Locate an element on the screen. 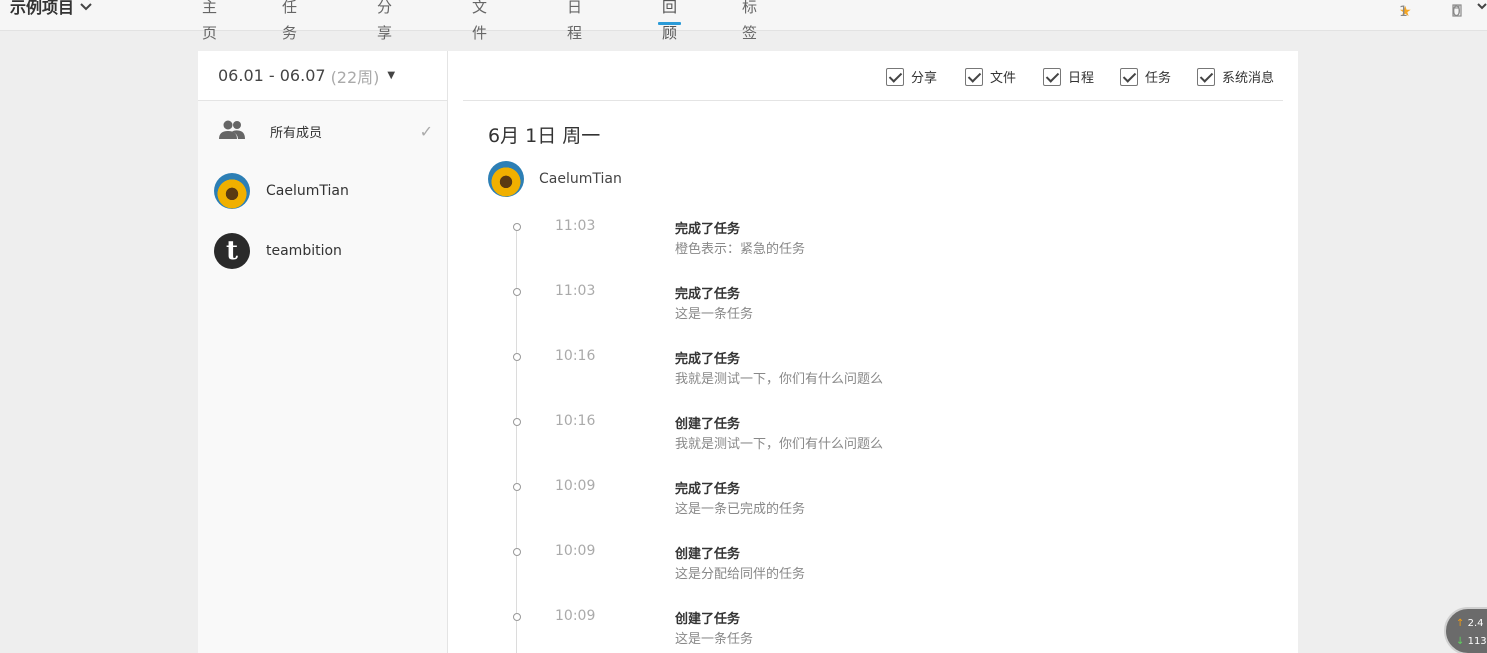  event-detail: 橙色表示：紧急的任务 is located at coordinates (740, 247).